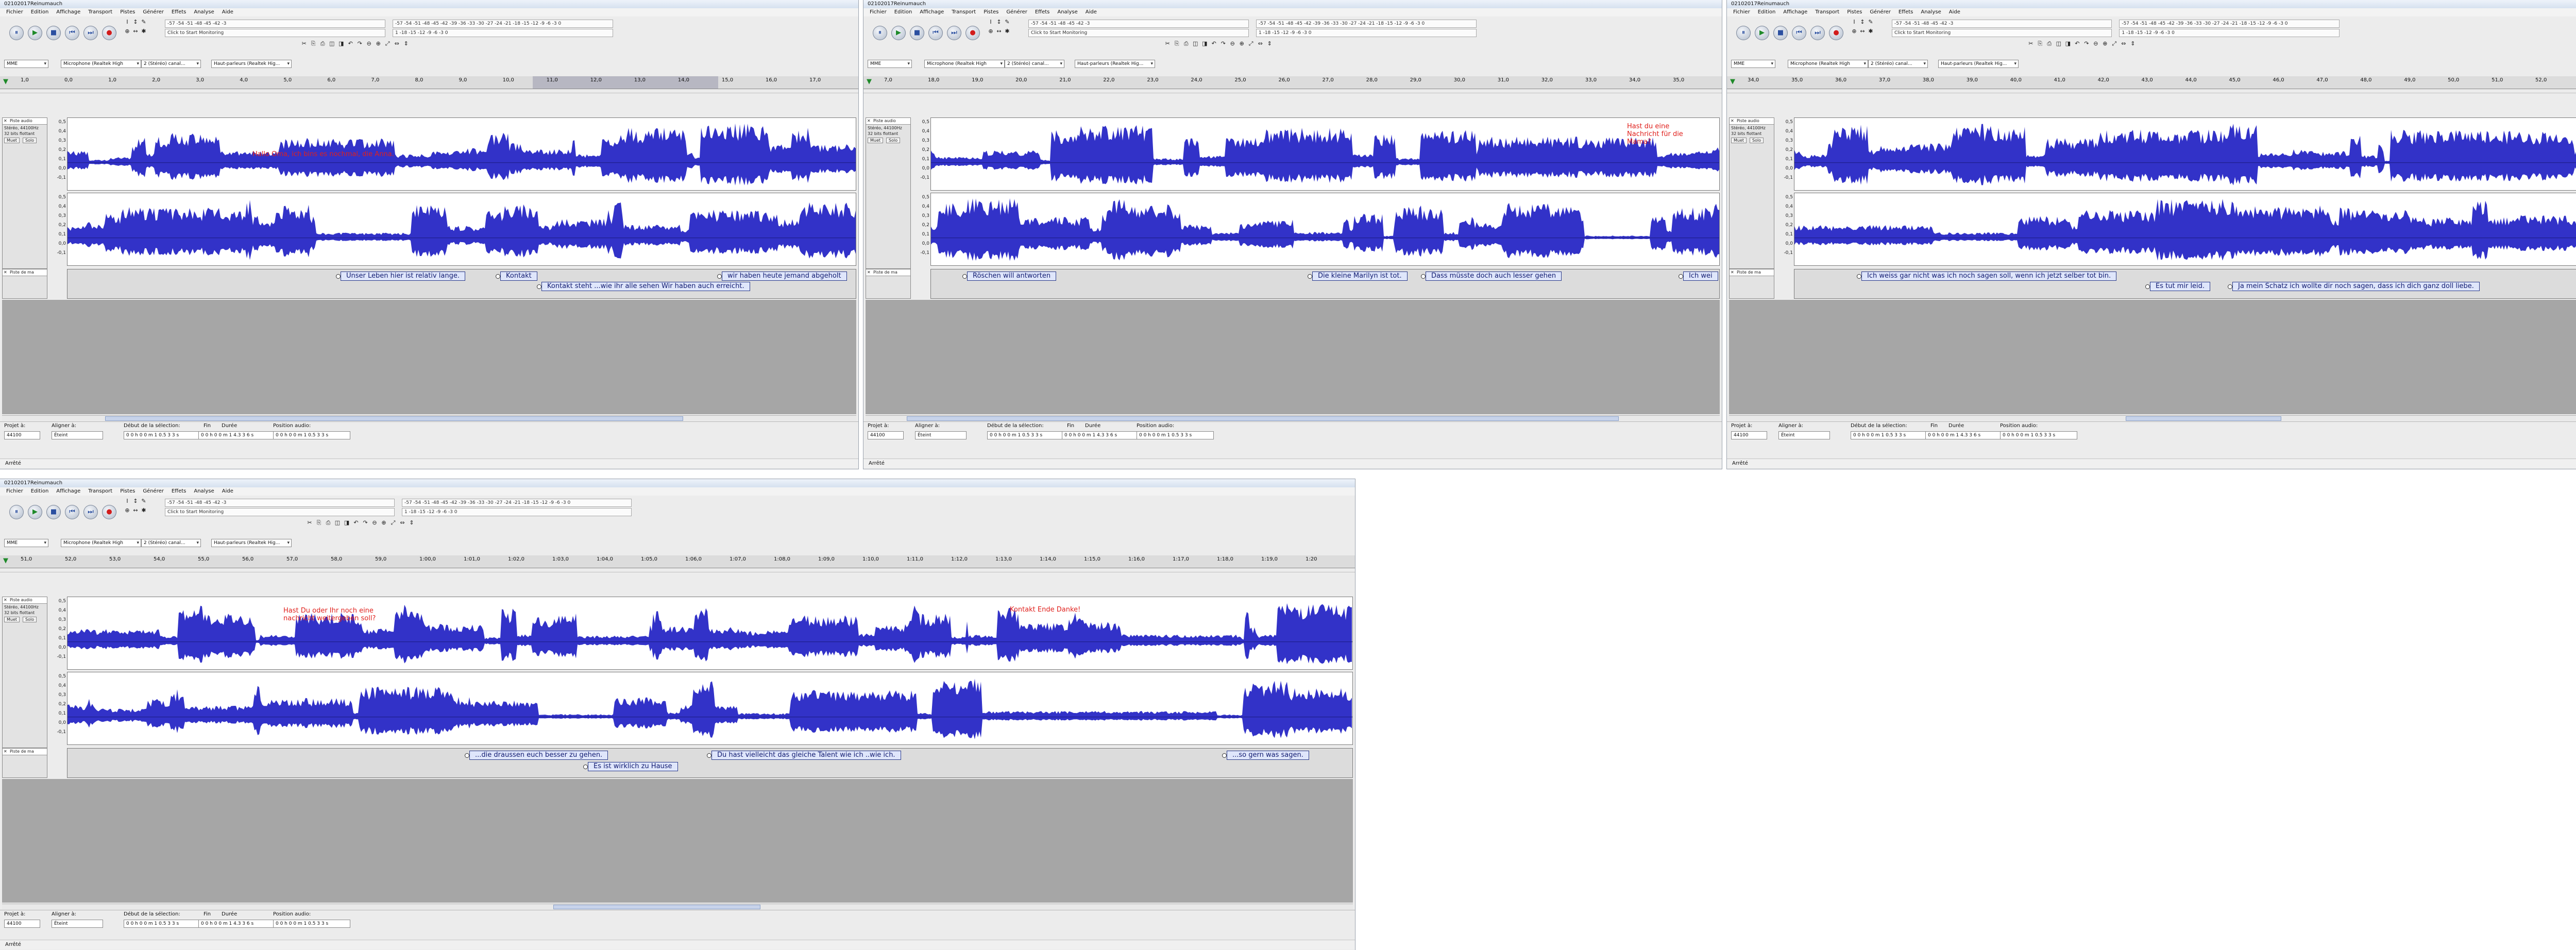 Image resolution: width=2576 pixels, height=950 pixels. I want to click on selection-end-field: 0 0 h 0 0 m 1 4.3 3 6 s, so click(237, 924).